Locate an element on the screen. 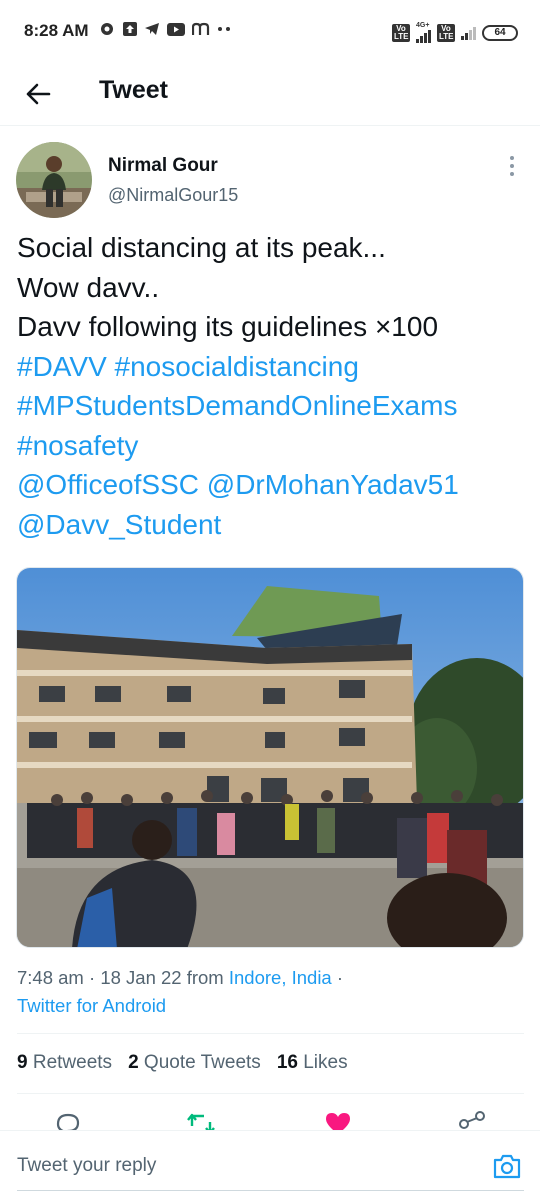  engagement-stats: 9 Retweets 2 Quote Tweets 16 Likes is located at coordinates (182, 1063).